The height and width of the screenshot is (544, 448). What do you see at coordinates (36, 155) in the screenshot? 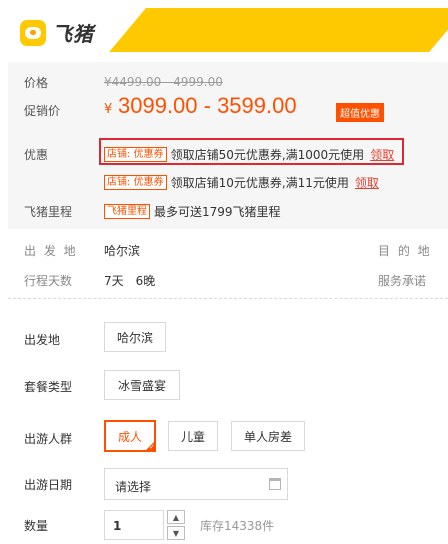
I see `offers-label: 优惠` at bounding box center [36, 155].